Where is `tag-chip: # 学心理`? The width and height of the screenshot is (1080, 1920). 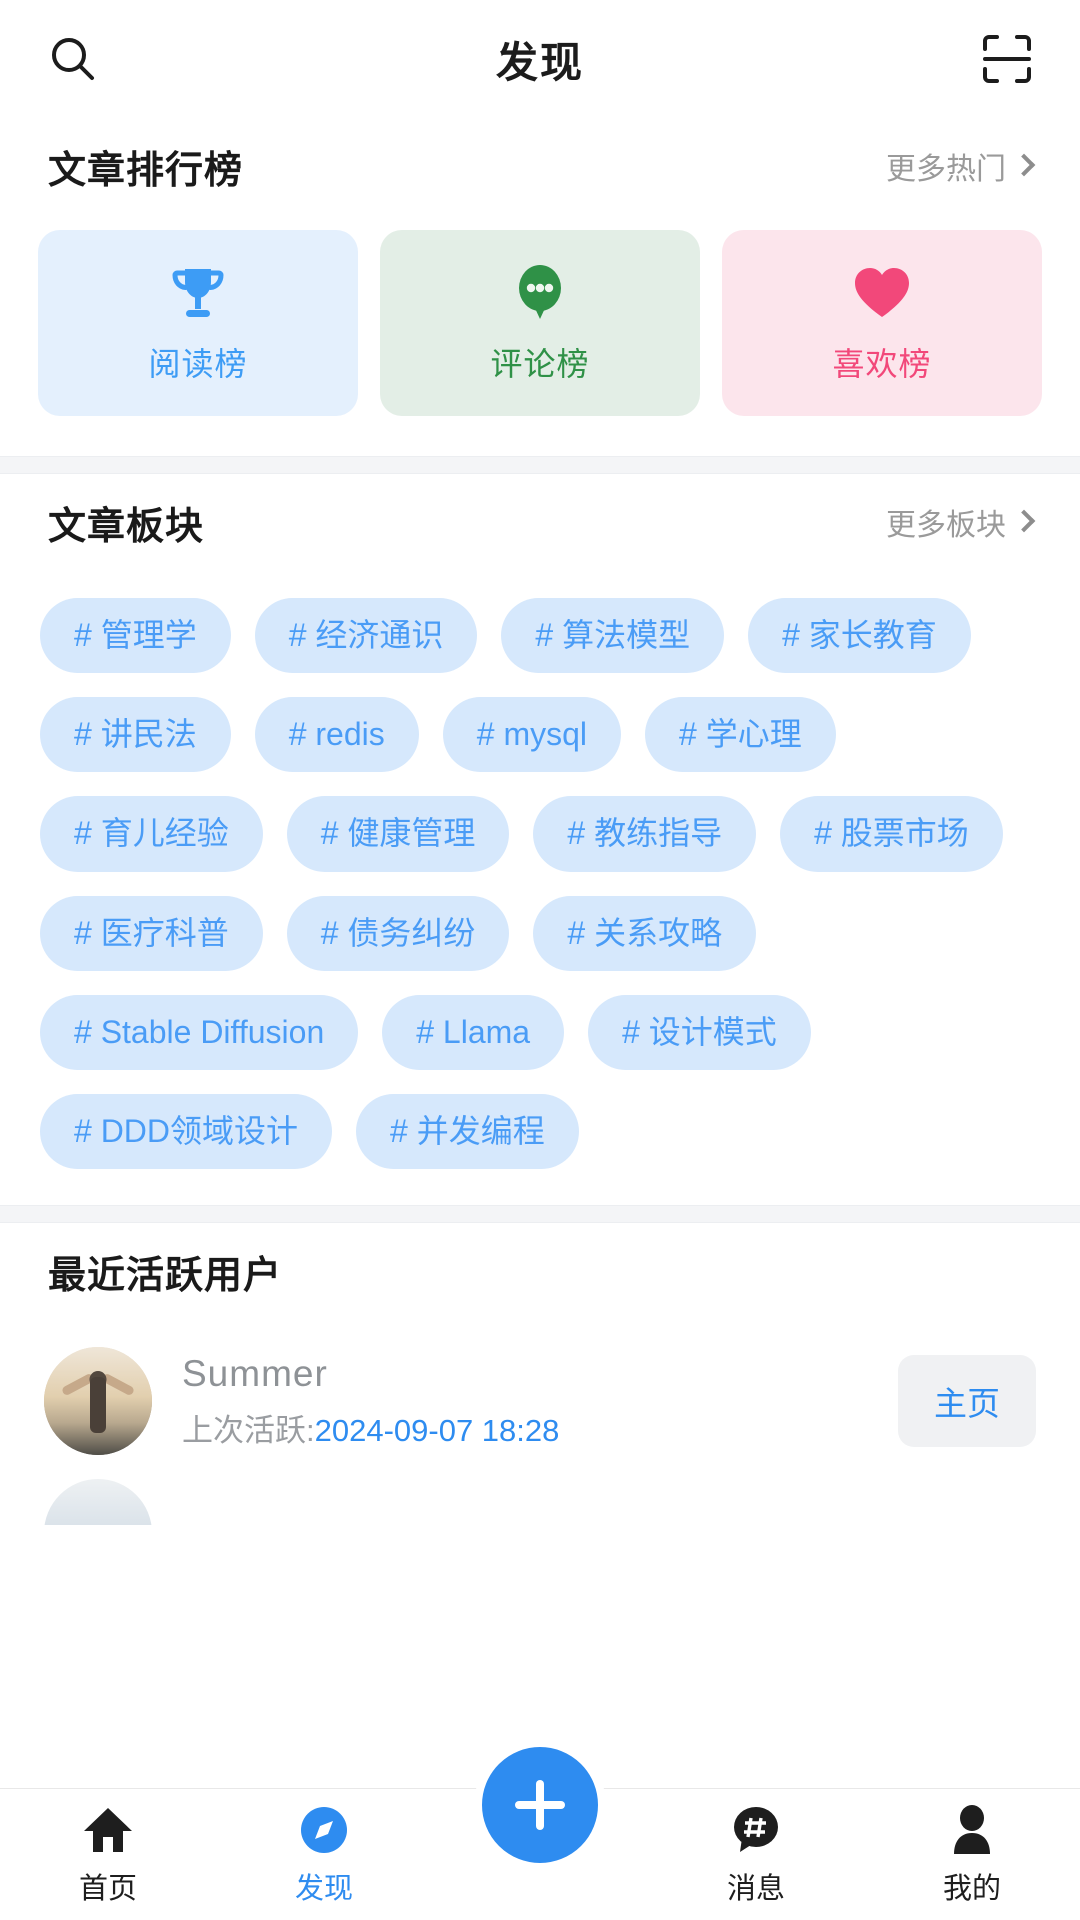
tag-chip: # 学心理 is located at coordinates (740, 735).